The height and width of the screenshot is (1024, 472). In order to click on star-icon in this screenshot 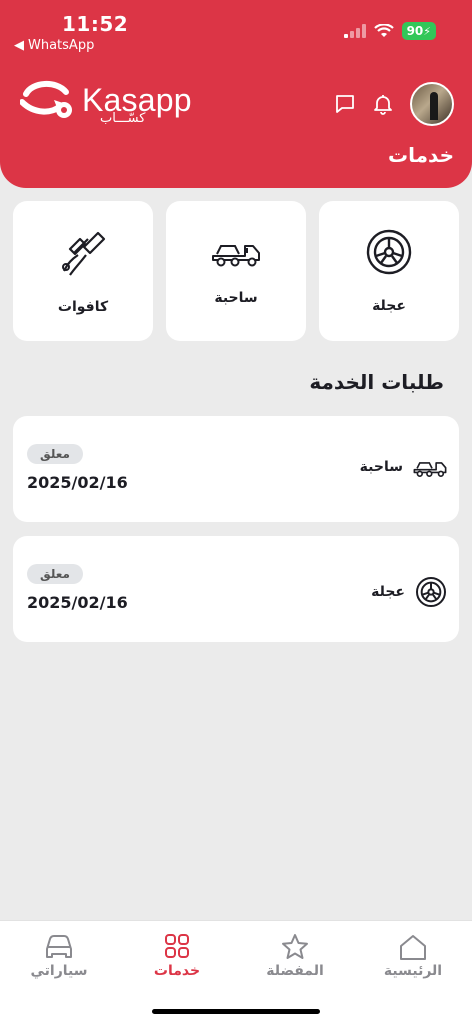, I will do `click(295, 946)`.